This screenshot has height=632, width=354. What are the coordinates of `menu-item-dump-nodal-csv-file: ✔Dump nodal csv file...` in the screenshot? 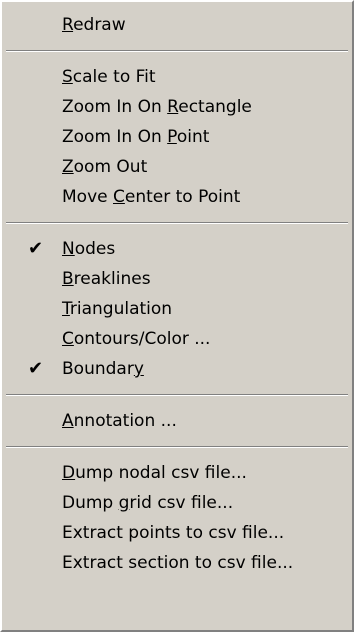 It's located at (177, 473).